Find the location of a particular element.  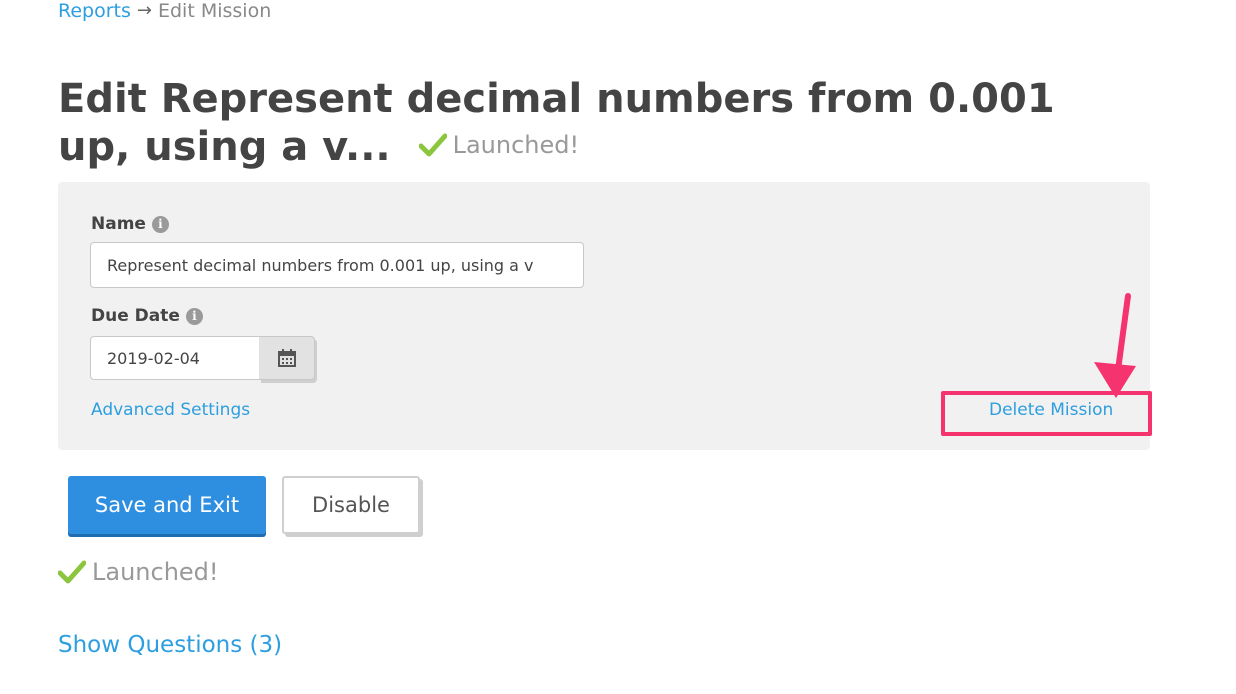

save-and-exit-button: Save and Exit is located at coordinates (167, 505).